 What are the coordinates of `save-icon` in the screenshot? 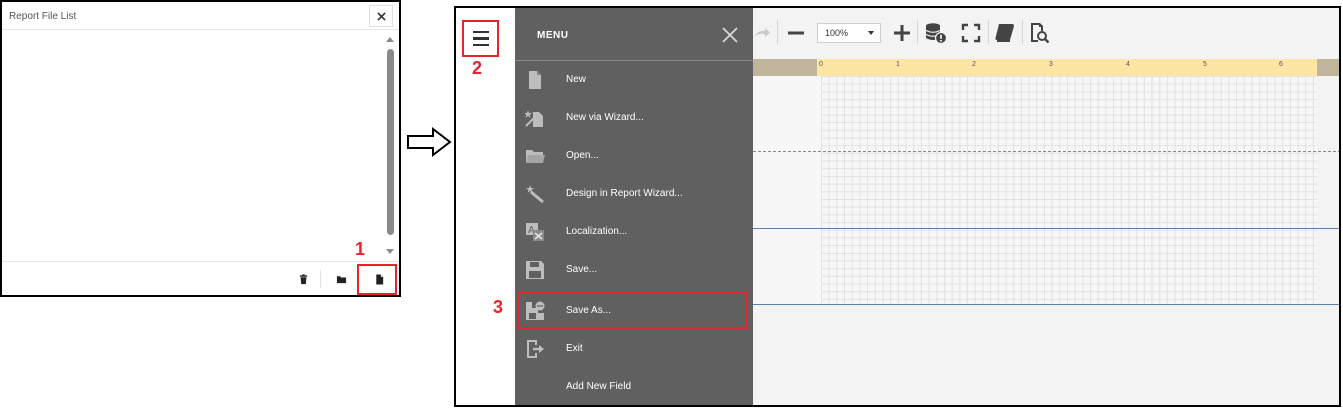 It's located at (535, 270).